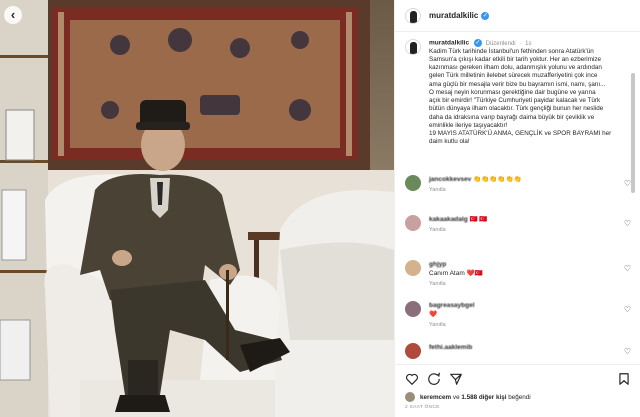 Image resolution: width=640 pixels, height=417 pixels. I want to click on verified-badge-icon: ✓, so click(485, 15).